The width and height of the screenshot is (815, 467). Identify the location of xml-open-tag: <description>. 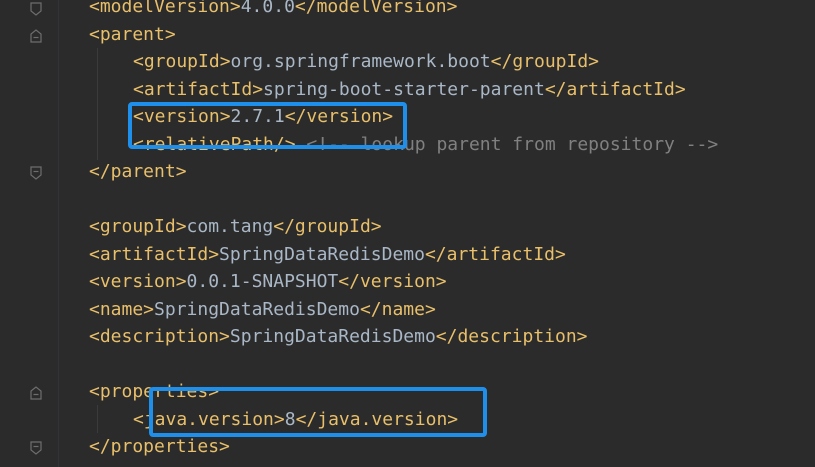
(159, 336).